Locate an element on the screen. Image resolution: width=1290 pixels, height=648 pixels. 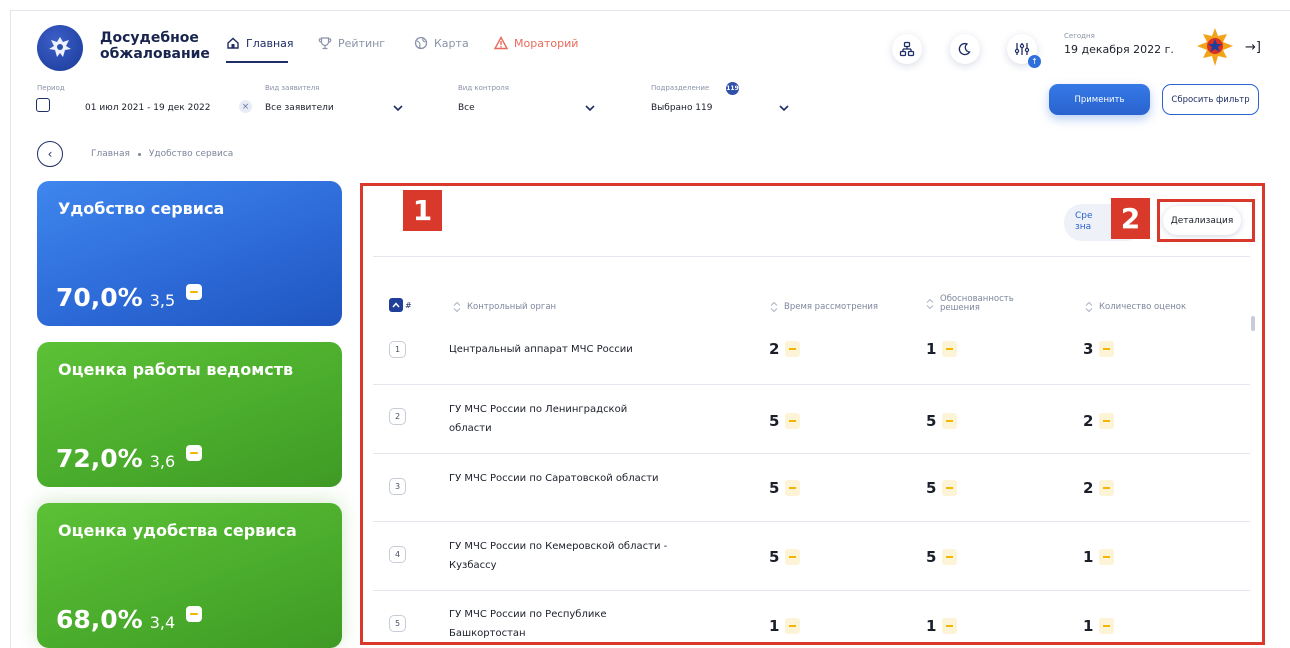
sliders-icon is located at coordinates (1022, 49).